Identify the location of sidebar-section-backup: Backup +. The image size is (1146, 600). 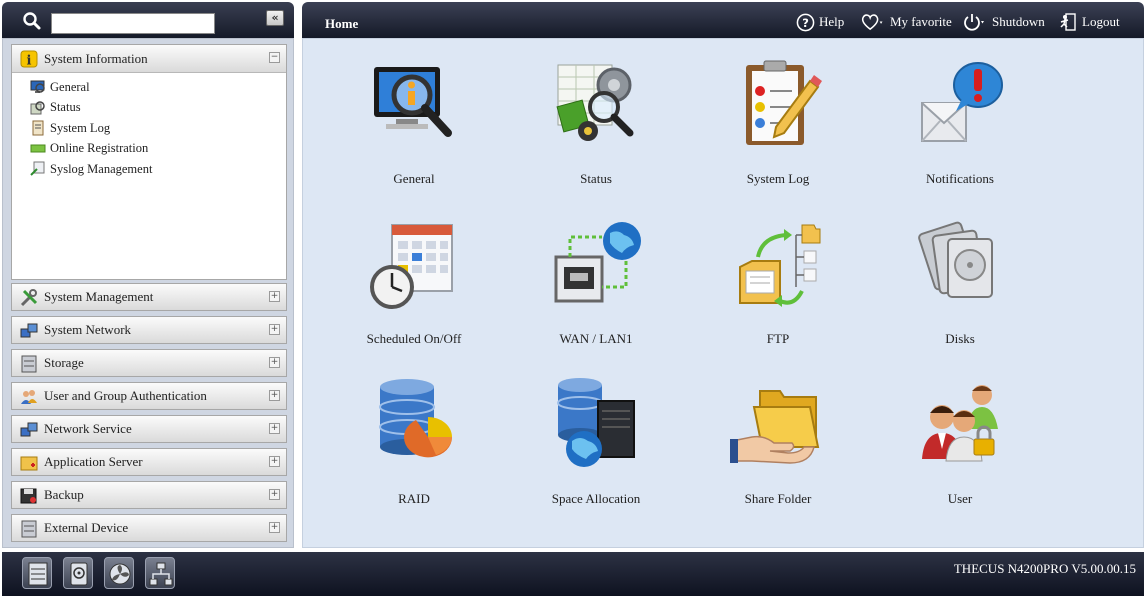
(149, 495).